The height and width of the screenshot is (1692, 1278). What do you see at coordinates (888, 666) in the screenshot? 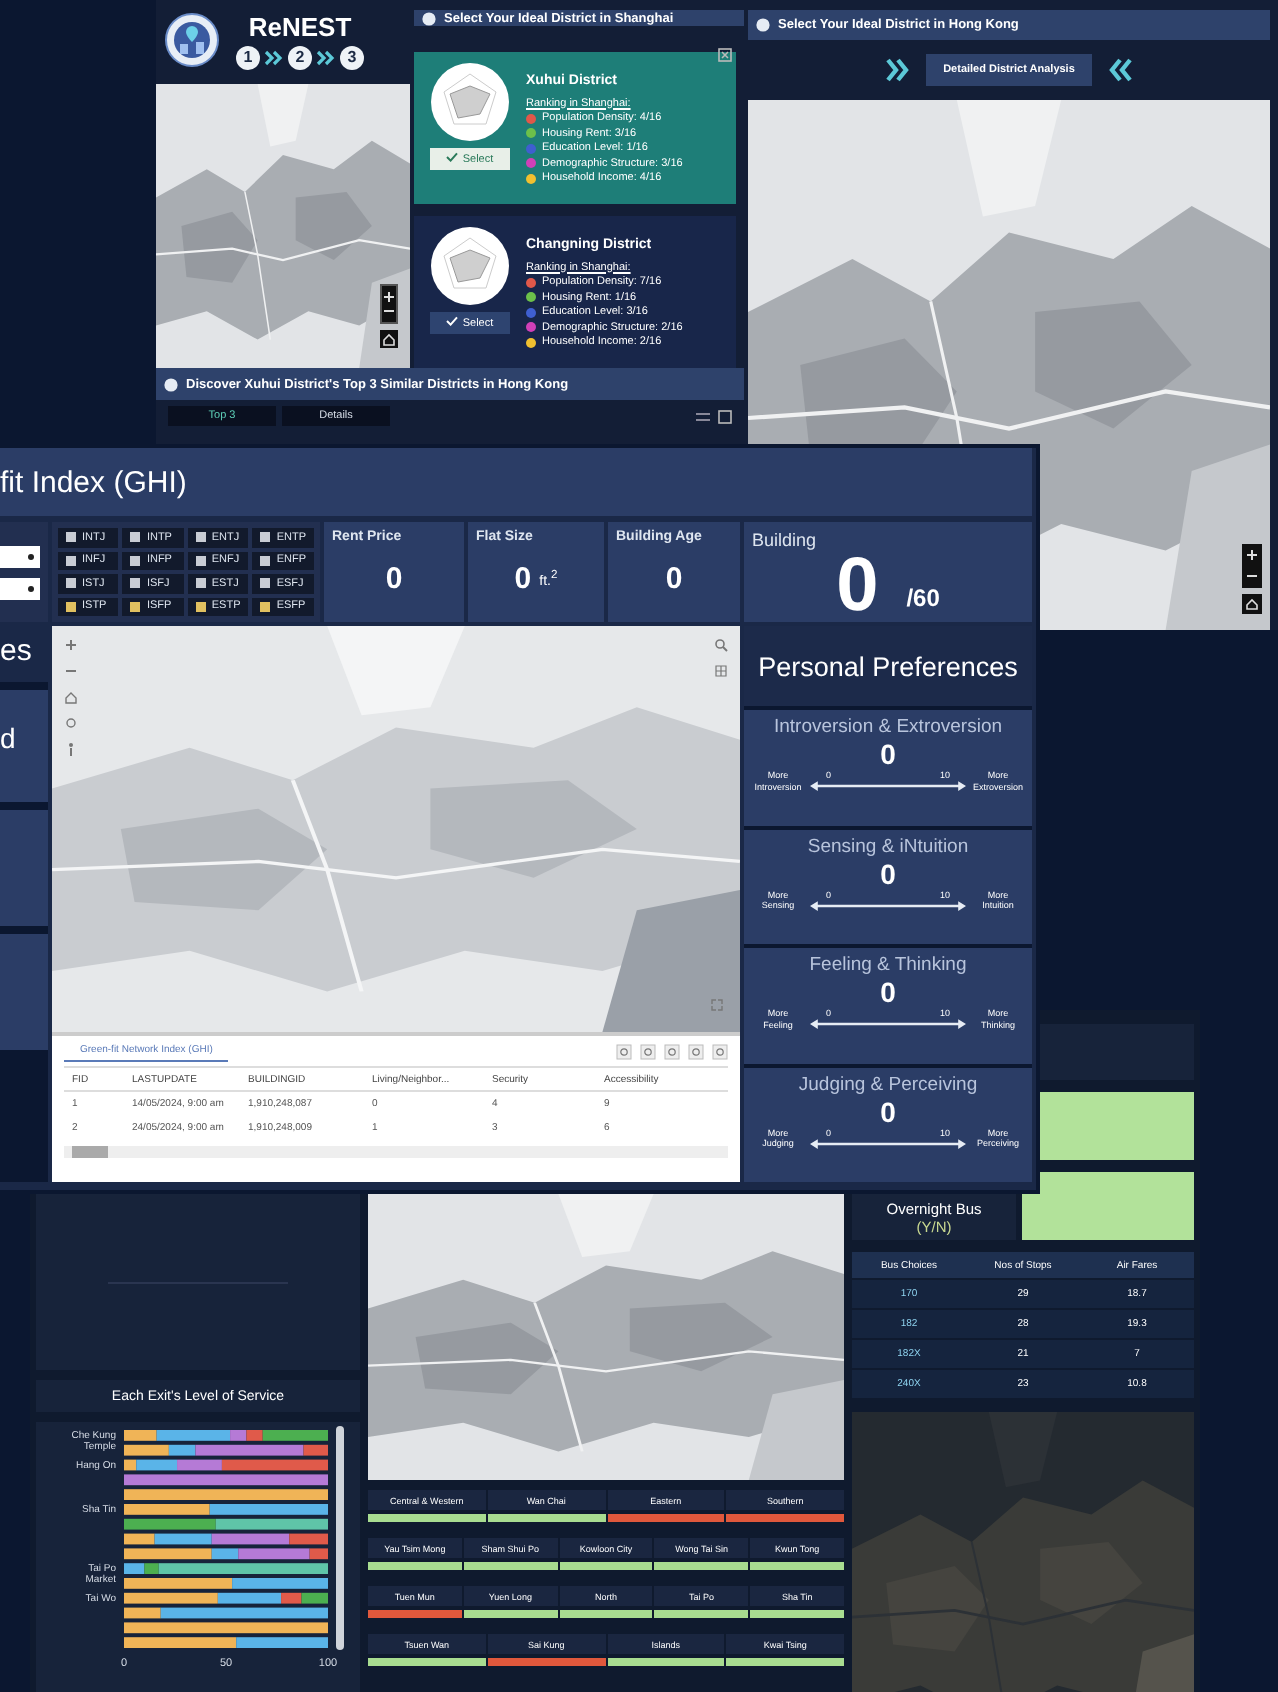
I see `section-title: Personal Preferences` at bounding box center [888, 666].